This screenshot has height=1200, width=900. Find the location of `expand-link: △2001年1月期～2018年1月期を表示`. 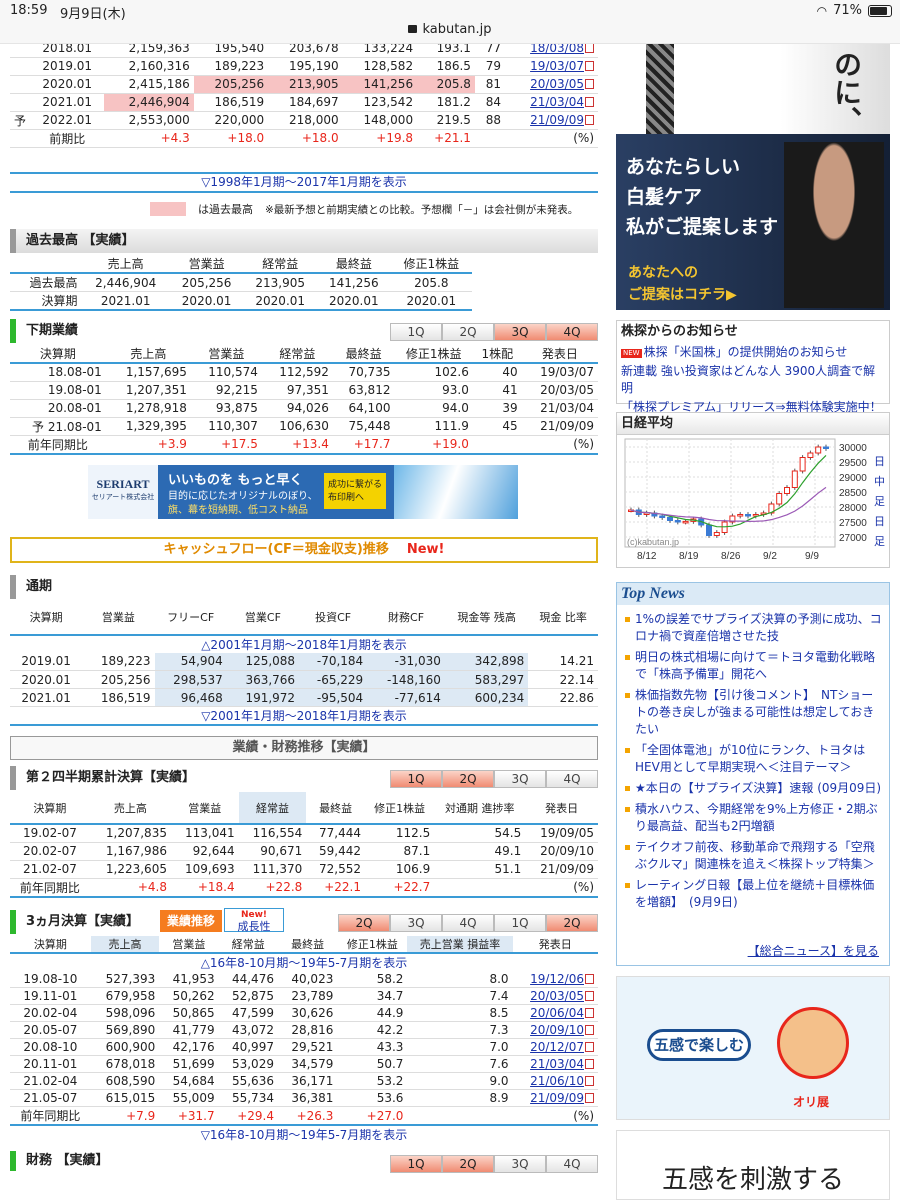

expand-link: △2001年1月期～2018年1月期を表示 is located at coordinates (304, 644).